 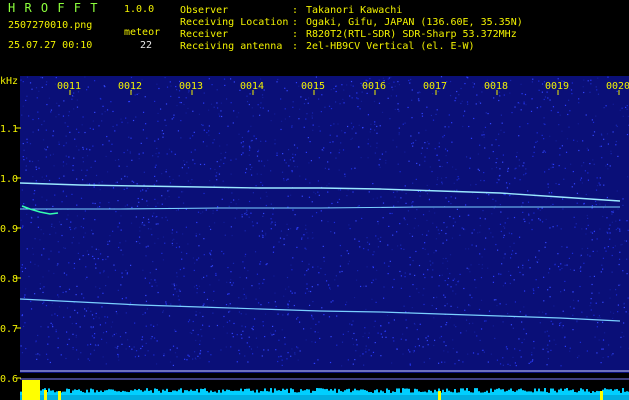 I want to click on x-tick-label: 0016, so click(x=374, y=86).